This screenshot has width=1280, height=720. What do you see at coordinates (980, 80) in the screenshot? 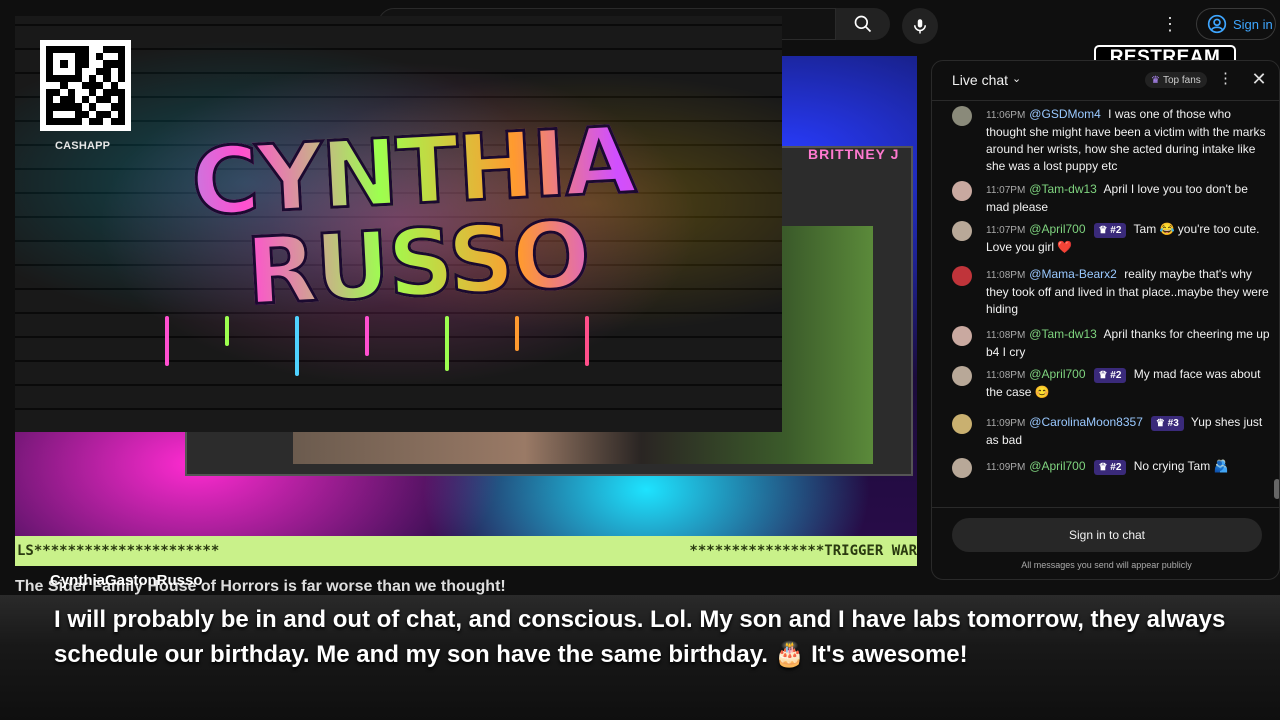
I see `chat-title: Live chat` at bounding box center [980, 80].